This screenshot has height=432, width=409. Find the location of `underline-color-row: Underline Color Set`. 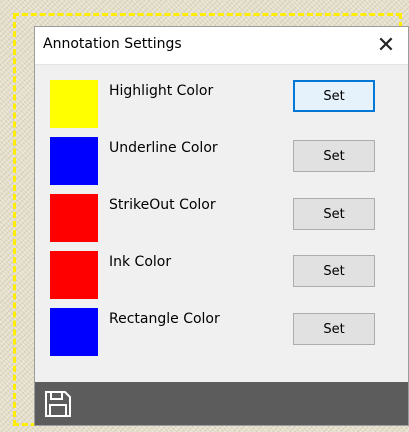

underline-color-row: Underline Color Set is located at coordinates (221, 161).